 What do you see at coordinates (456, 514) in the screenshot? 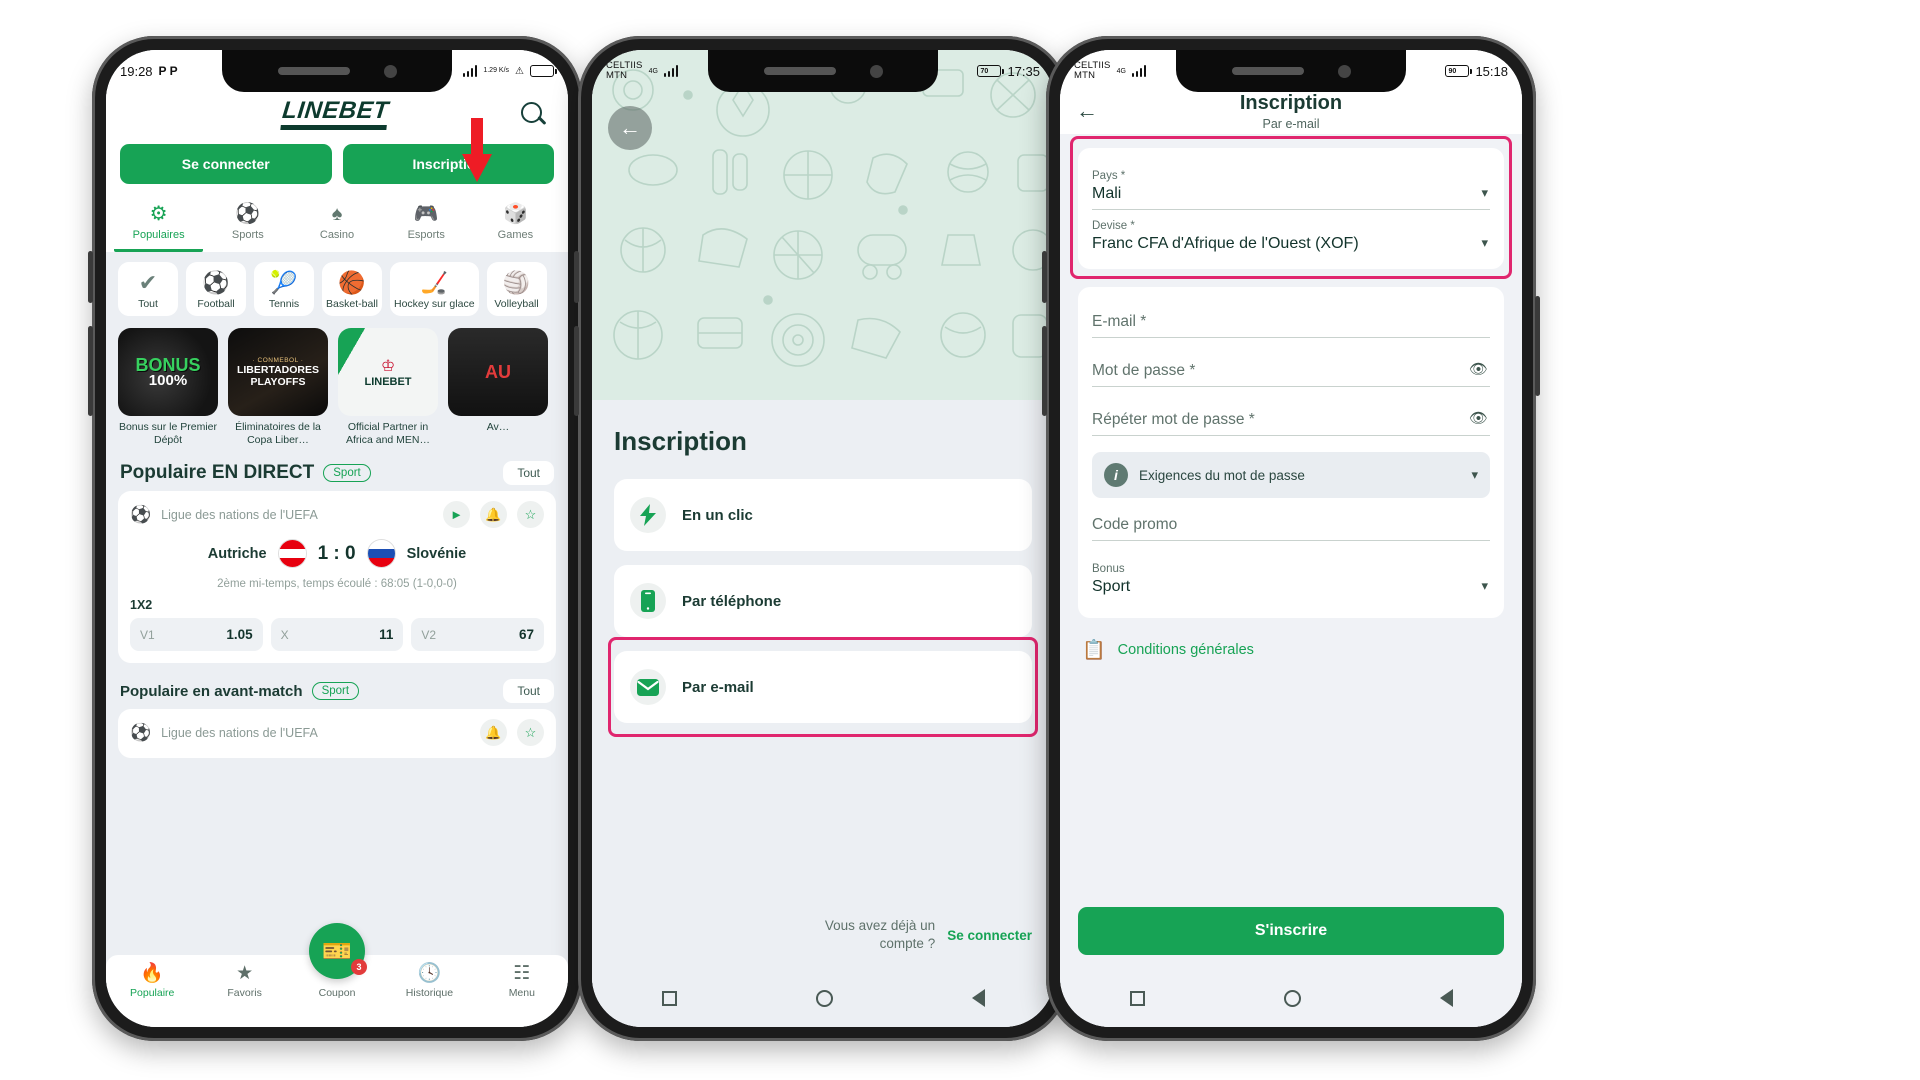
I see `play-stream-icon: ►` at bounding box center [456, 514].